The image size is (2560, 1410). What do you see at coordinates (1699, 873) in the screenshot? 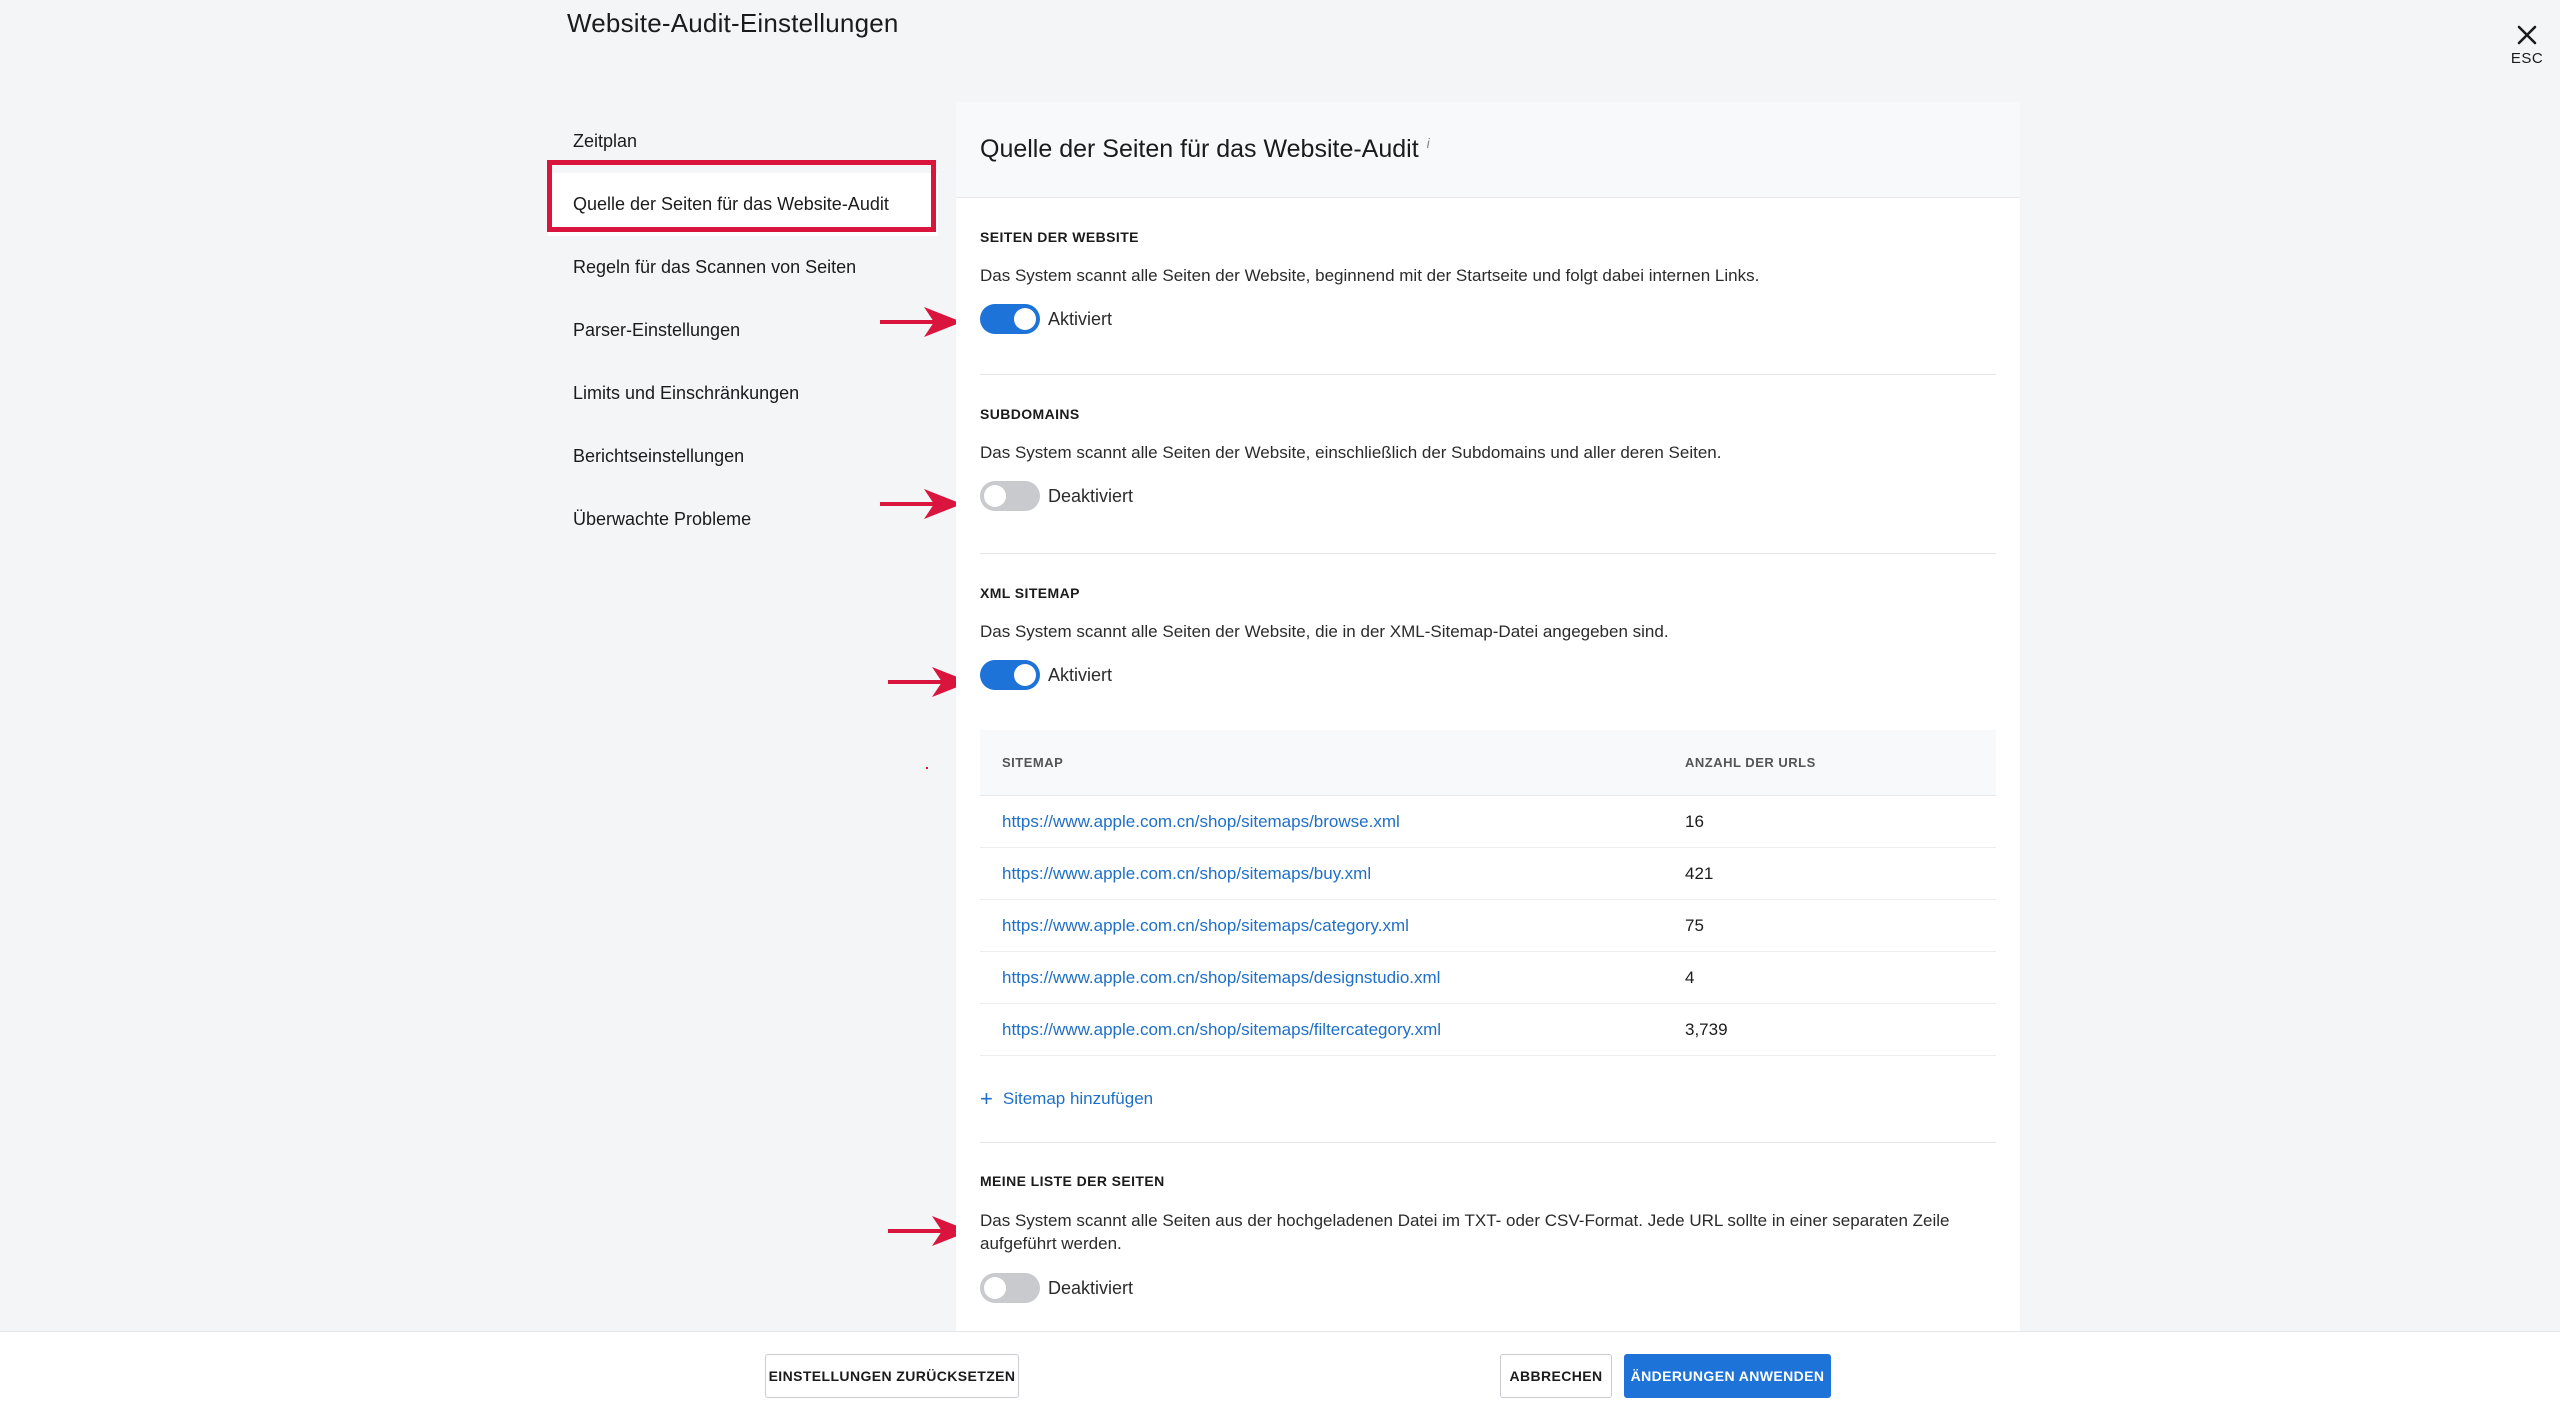
I see `url-count: 421` at bounding box center [1699, 873].